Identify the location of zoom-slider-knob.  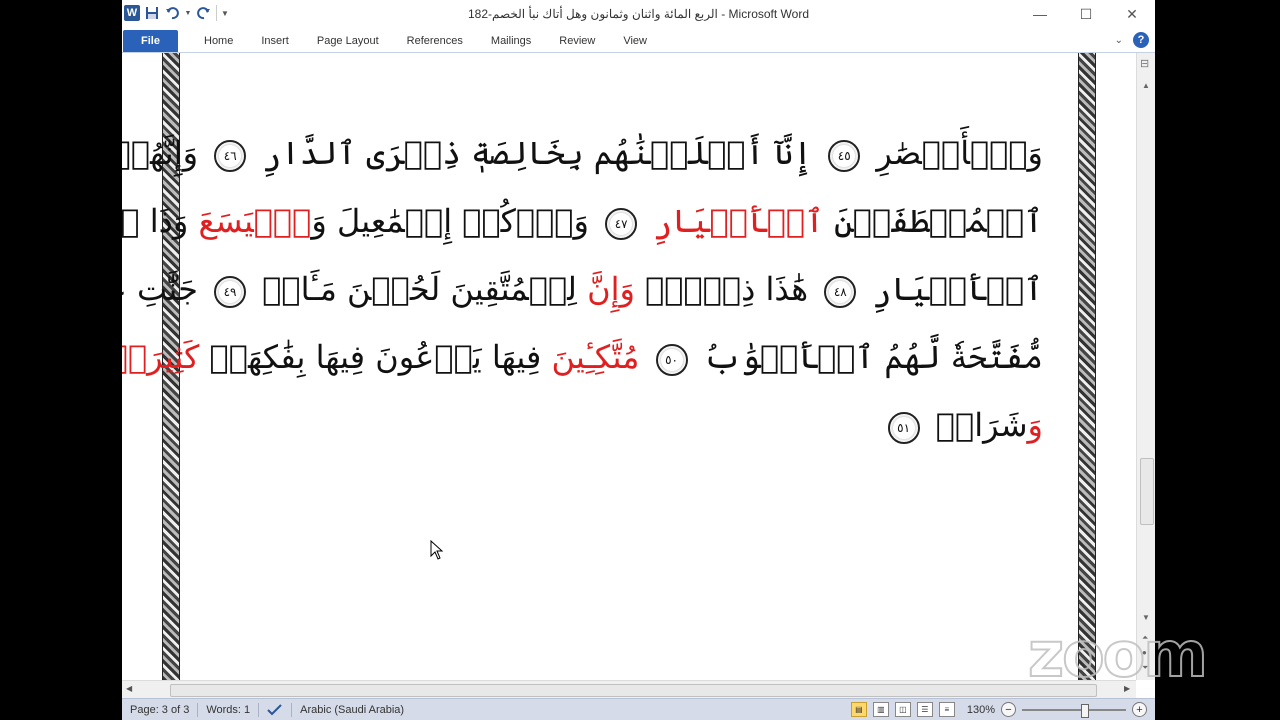
(1084, 710).